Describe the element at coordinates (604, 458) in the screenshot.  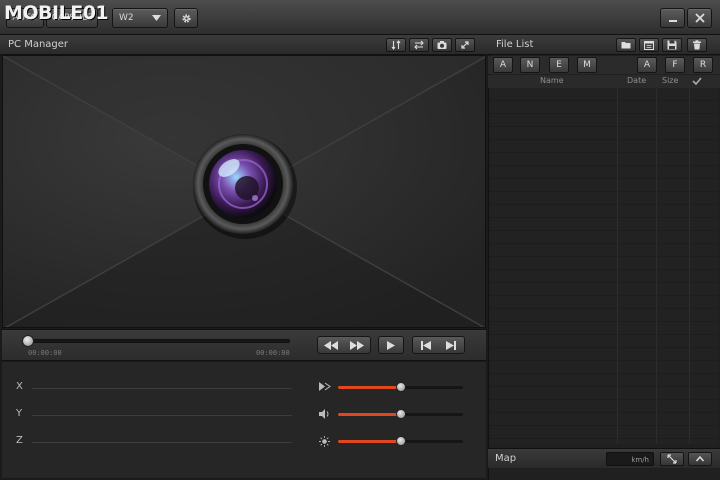
I see `map-bar: Map km/h` at that location.